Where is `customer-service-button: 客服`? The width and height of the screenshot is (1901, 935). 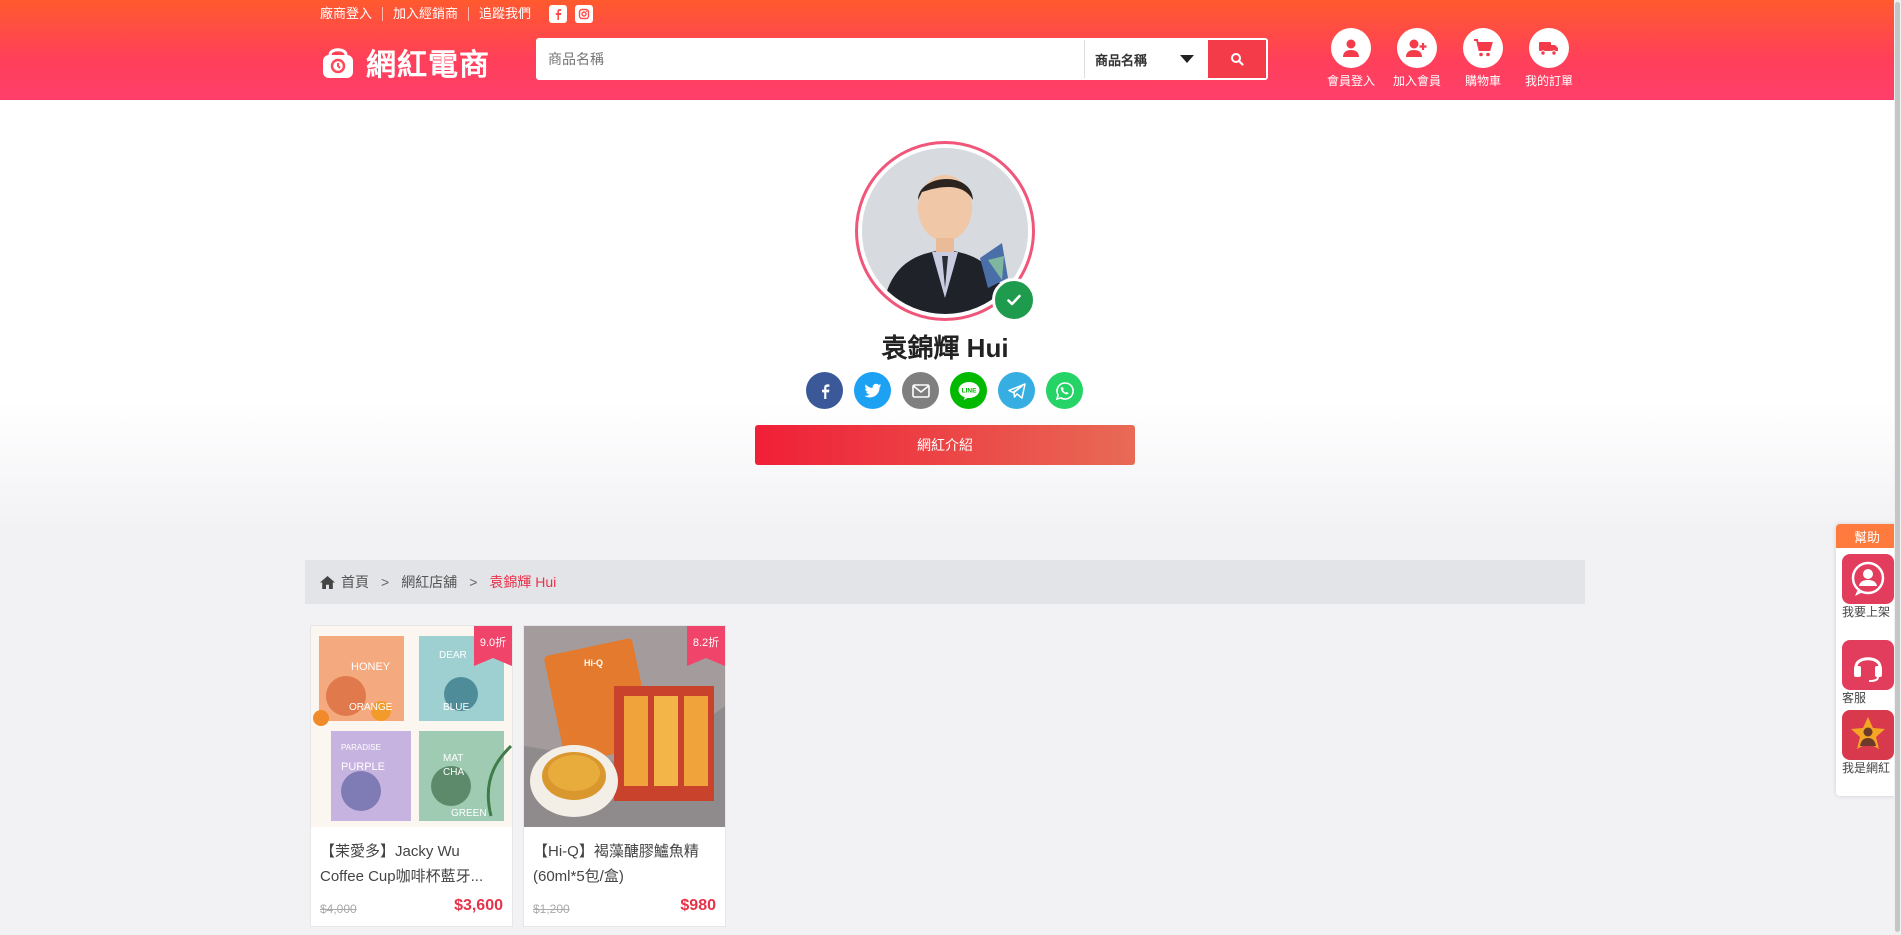 customer-service-button: 客服 is located at coordinates (1868, 672).